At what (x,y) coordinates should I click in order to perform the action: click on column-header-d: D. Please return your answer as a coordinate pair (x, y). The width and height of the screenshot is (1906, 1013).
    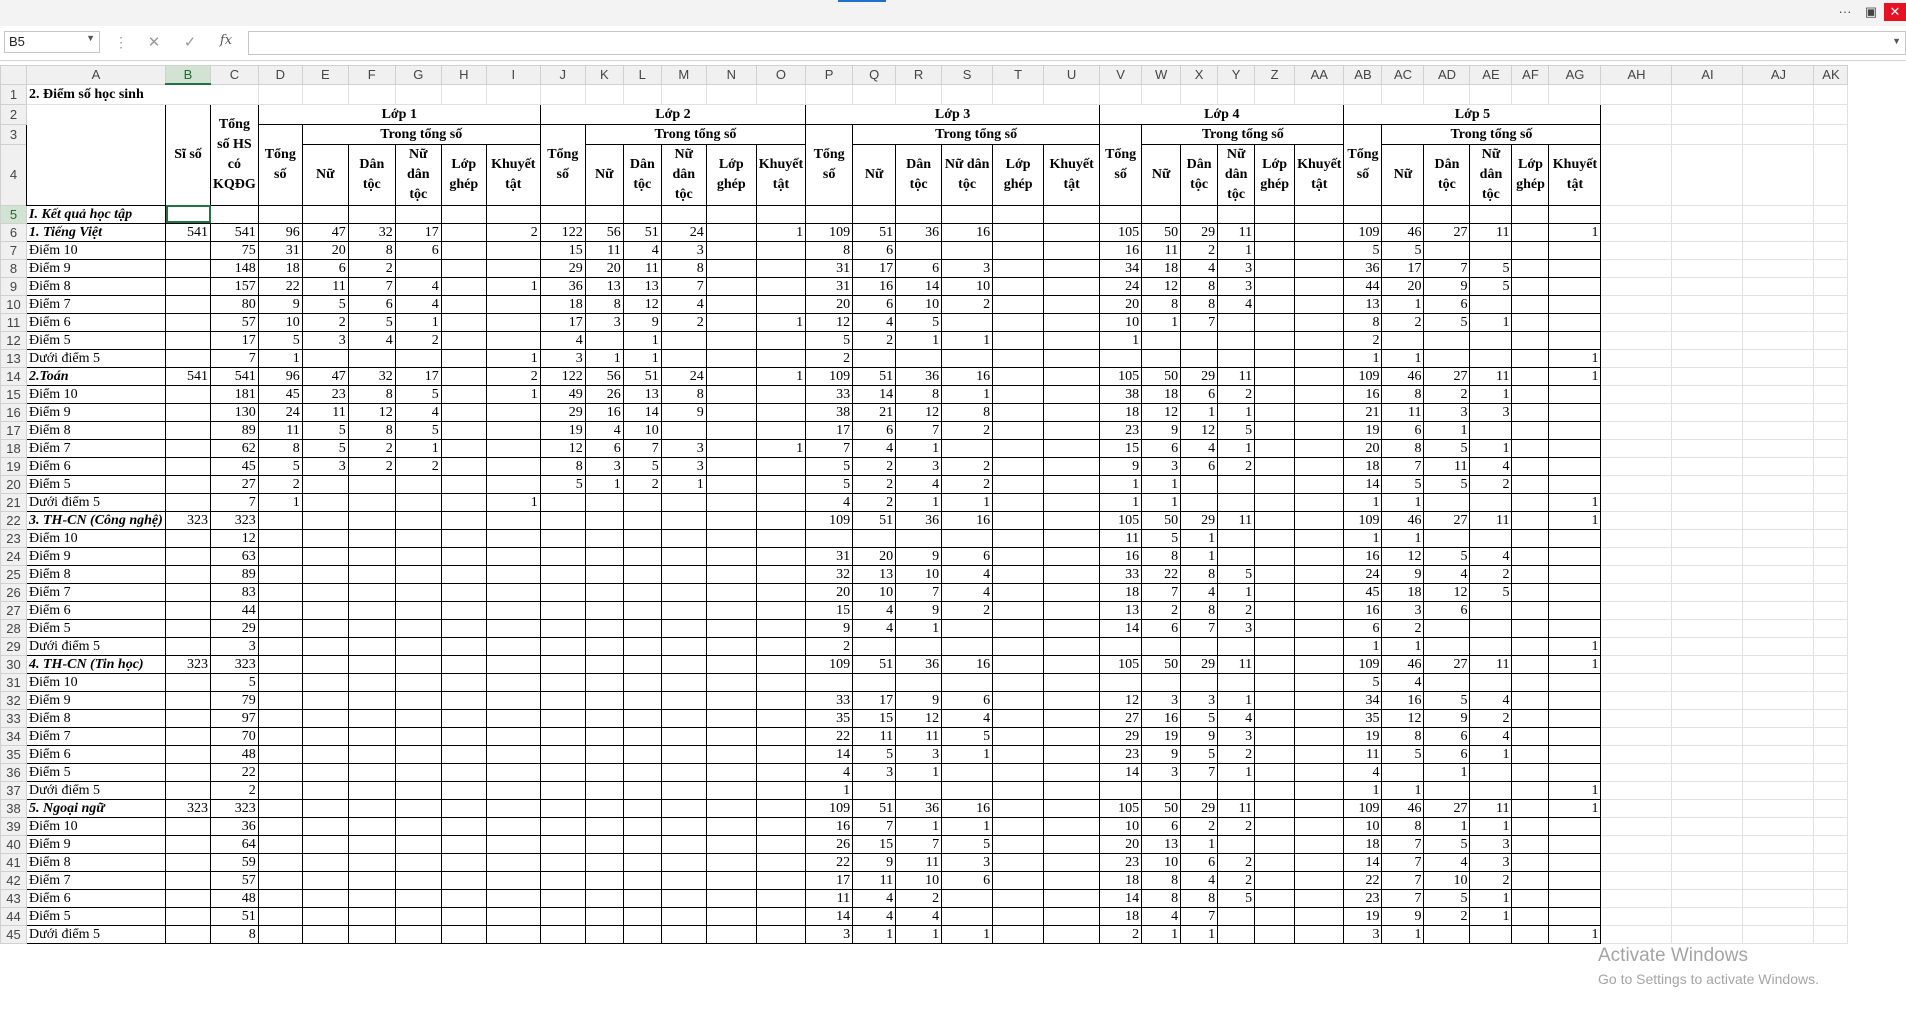
    Looking at the image, I should click on (280, 75).